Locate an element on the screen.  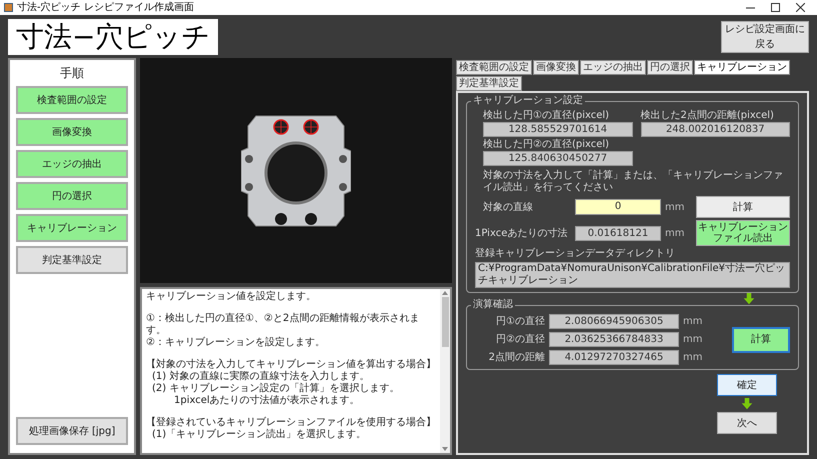
step-button: 判定基準設定 is located at coordinates (72, 260).